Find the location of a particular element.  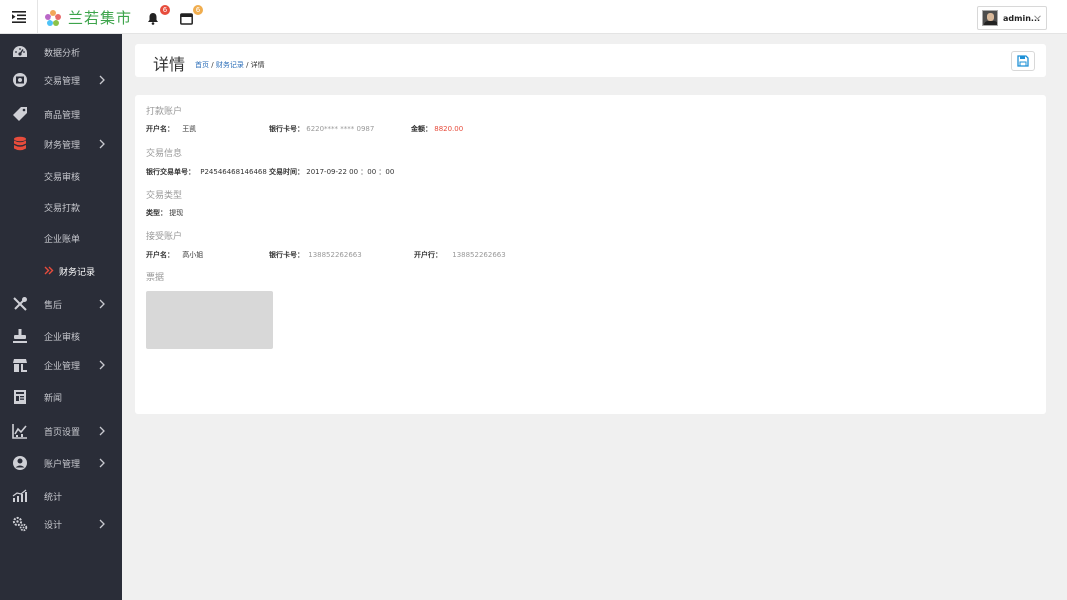

receiver-bank-field: 开户行： 138852262663 is located at coordinates (460, 255).